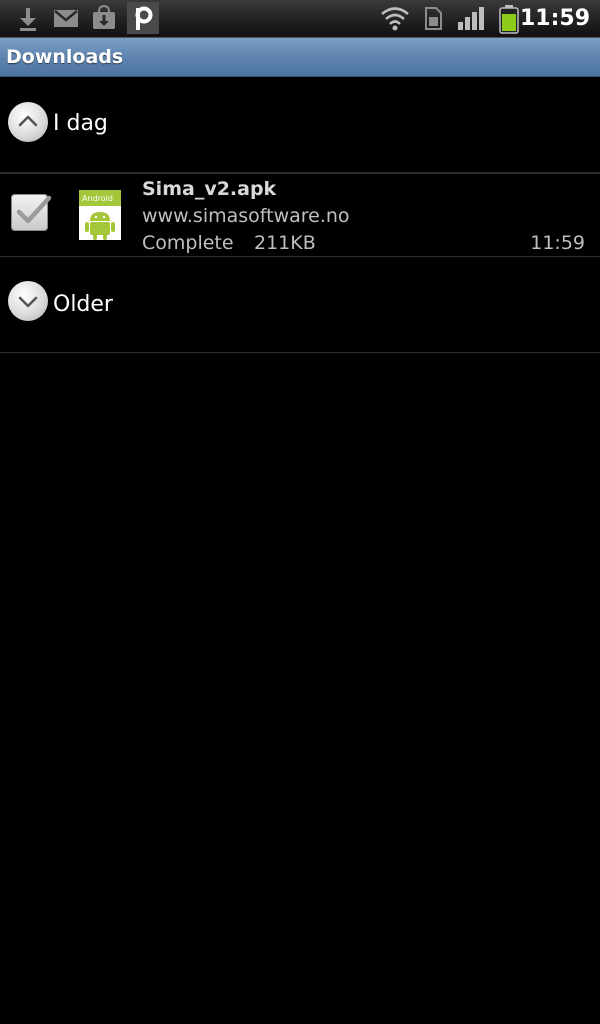  Describe the element at coordinates (285, 243) in the screenshot. I see `file-size: 211KB` at that location.